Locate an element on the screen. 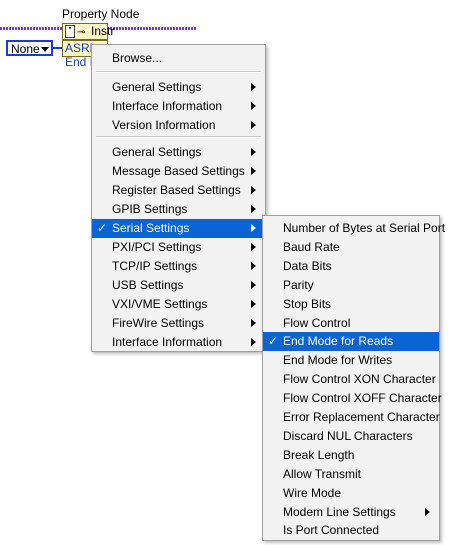 The height and width of the screenshot is (545, 474). serial-item-number-of-bytes-at-serial-port: Number of Bytes at Serial Port is located at coordinates (354, 228).